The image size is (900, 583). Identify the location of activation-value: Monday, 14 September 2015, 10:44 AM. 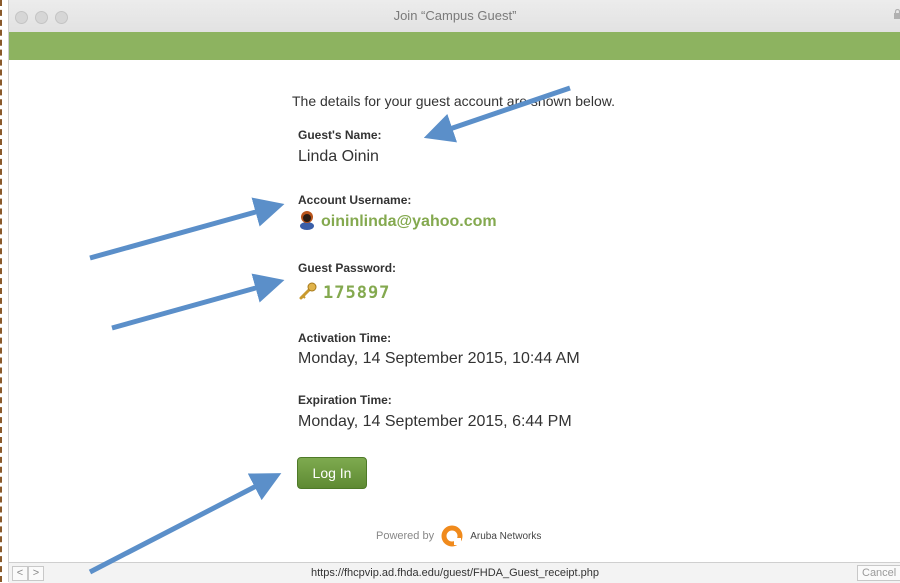
(439, 358).